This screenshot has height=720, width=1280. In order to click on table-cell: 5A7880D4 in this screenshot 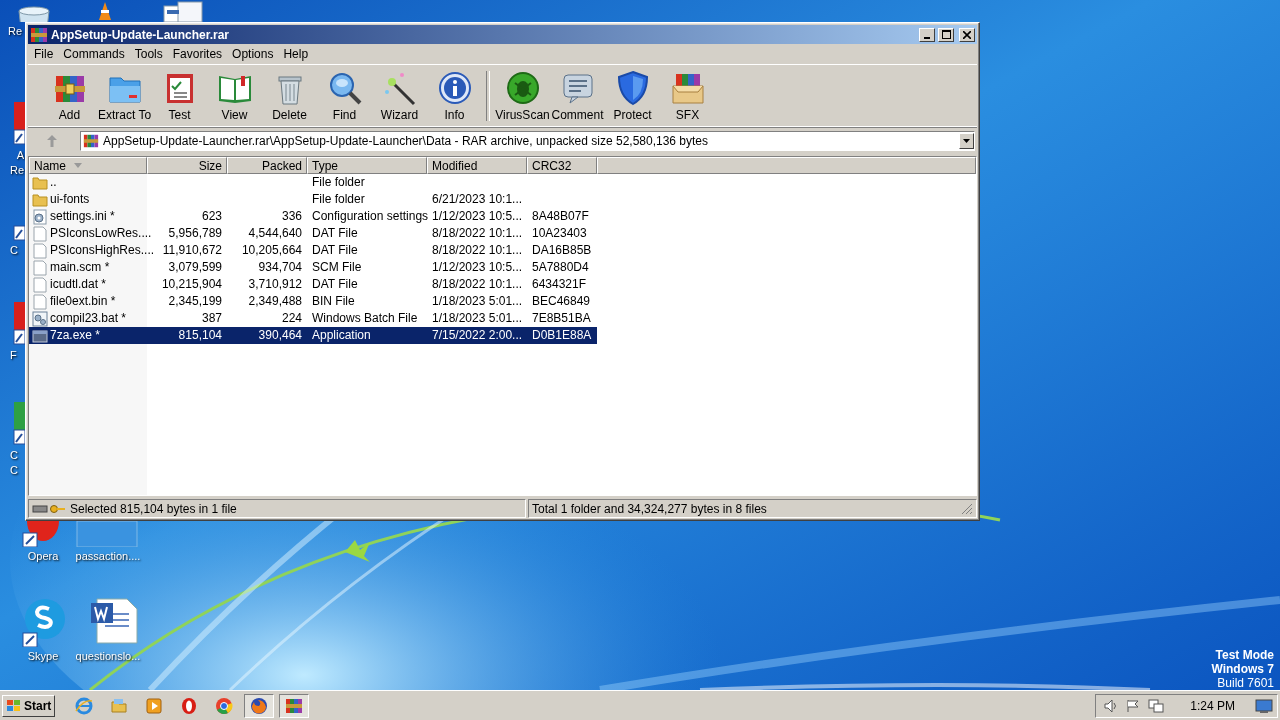, I will do `click(560, 267)`.